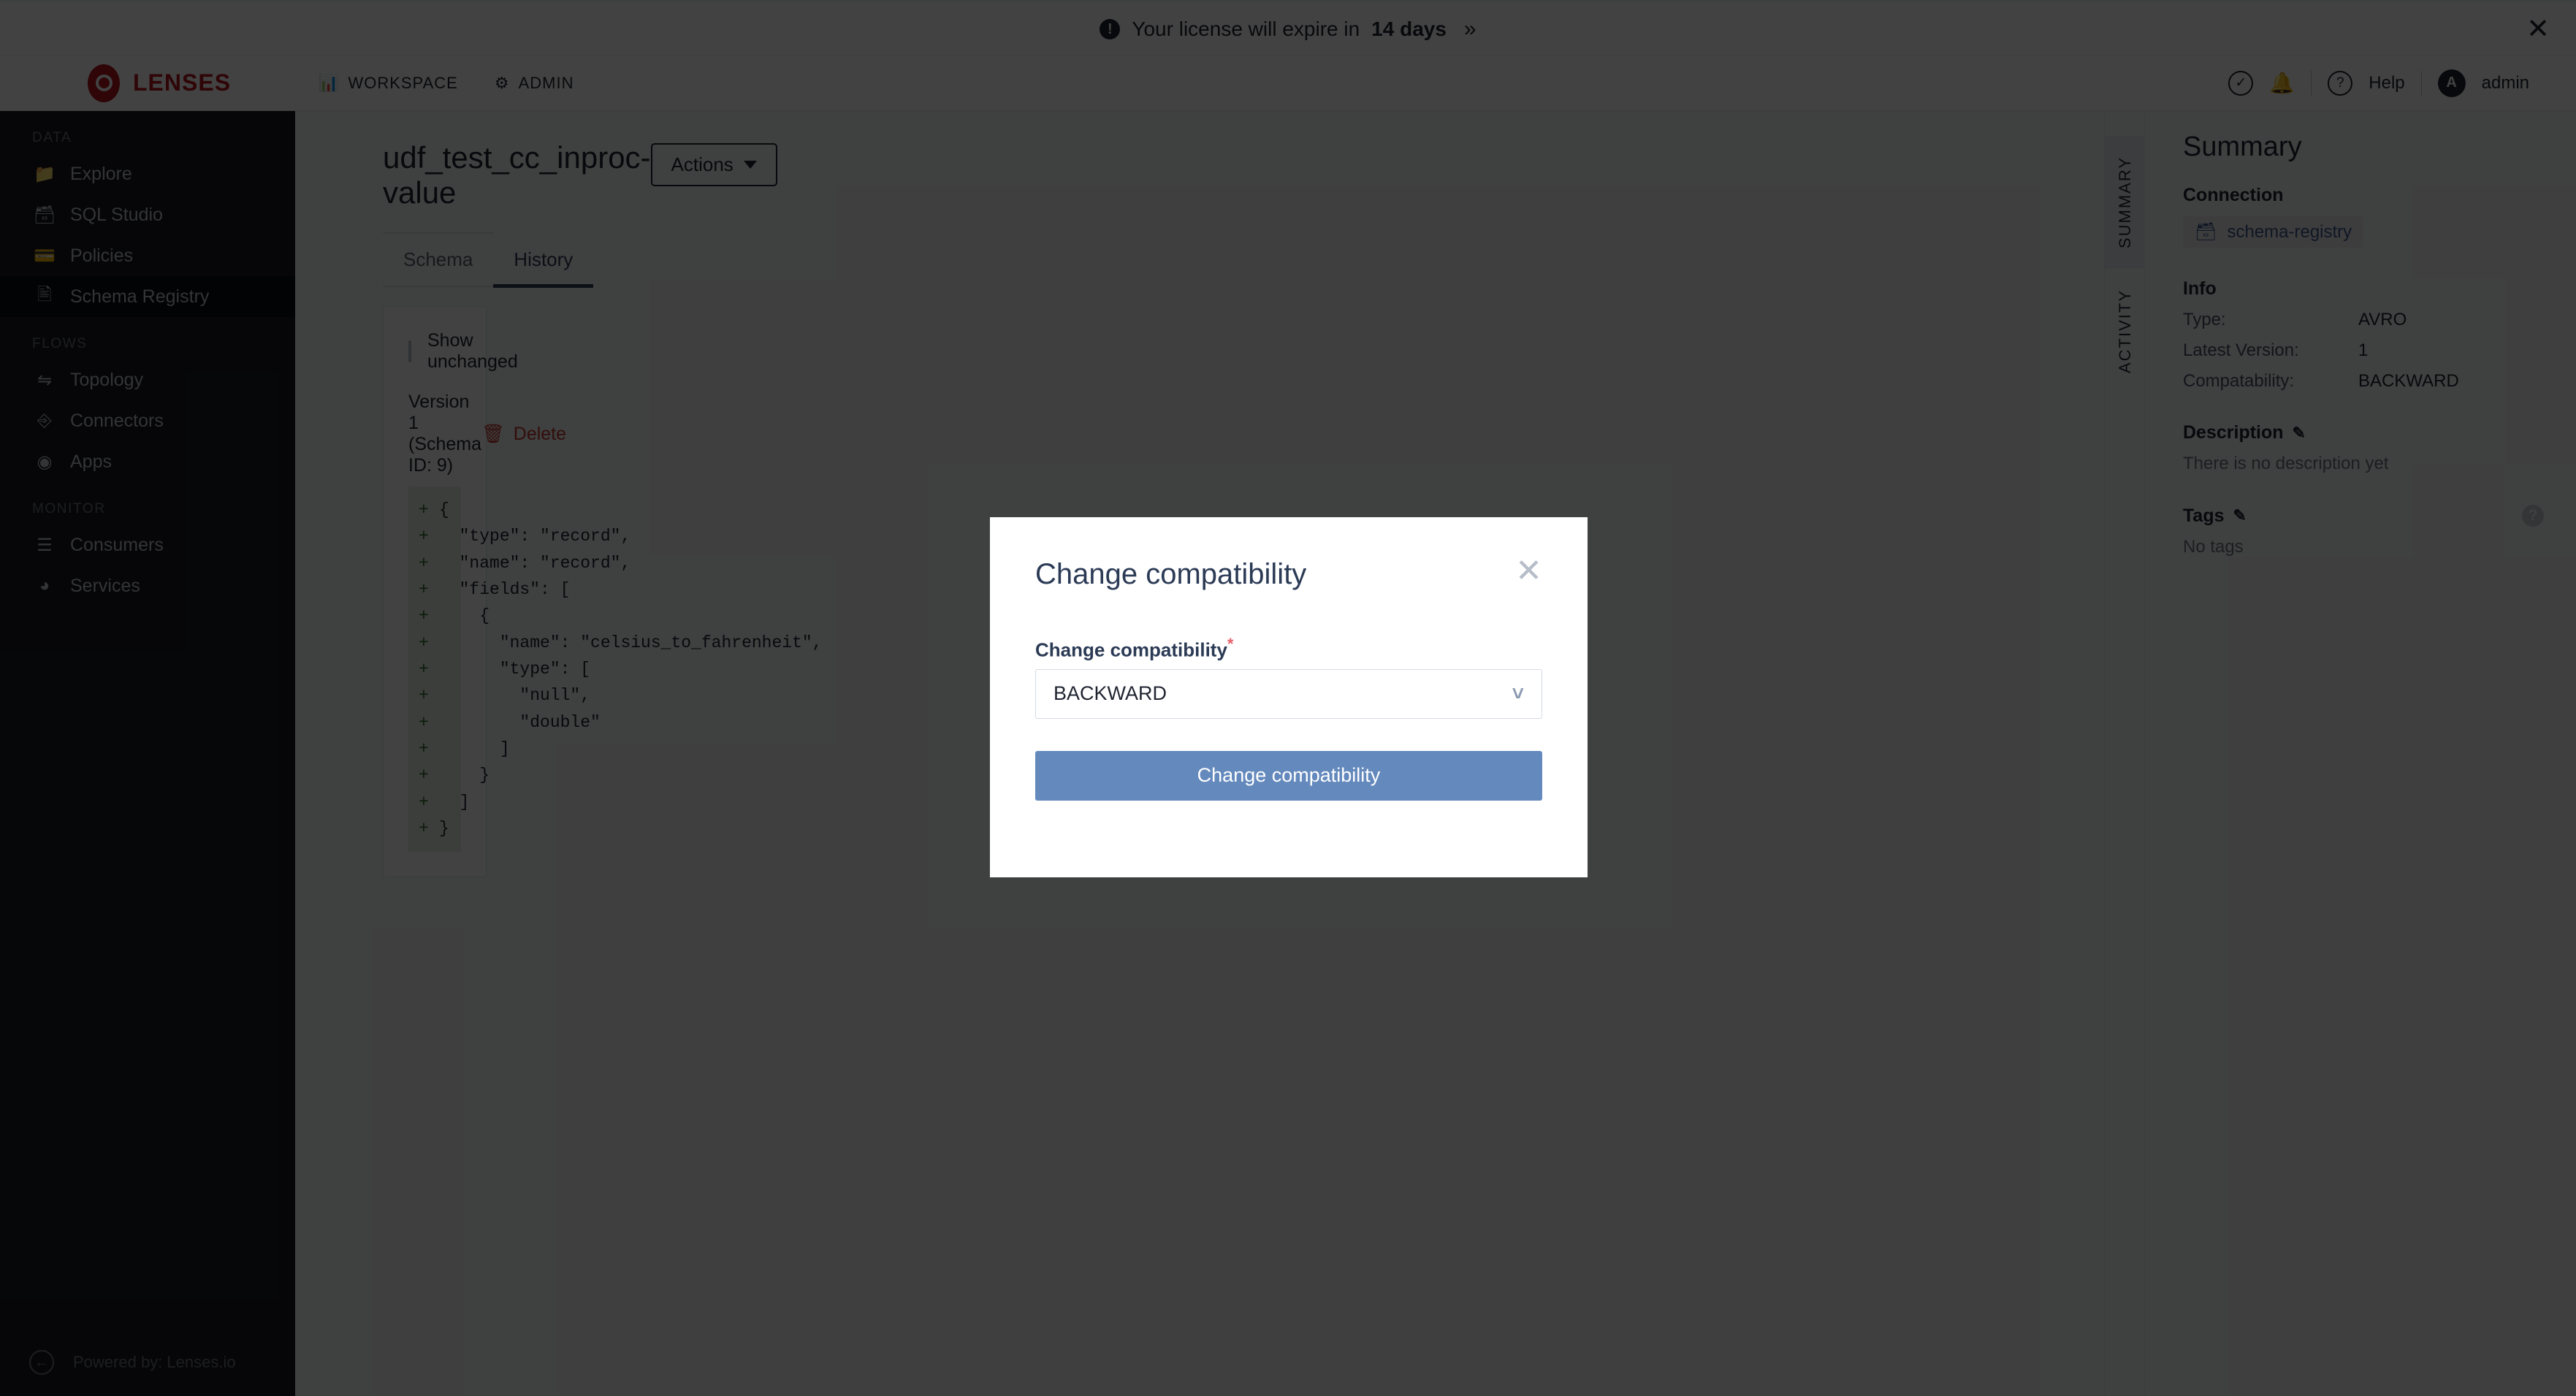 The width and height of the screenshot is (2576, 1396). What do you see at coordinates (1131, 649) in the screenshot?
I see `compatibility-field-label-text: Change compatibility` at bounding box center [1131, 649].